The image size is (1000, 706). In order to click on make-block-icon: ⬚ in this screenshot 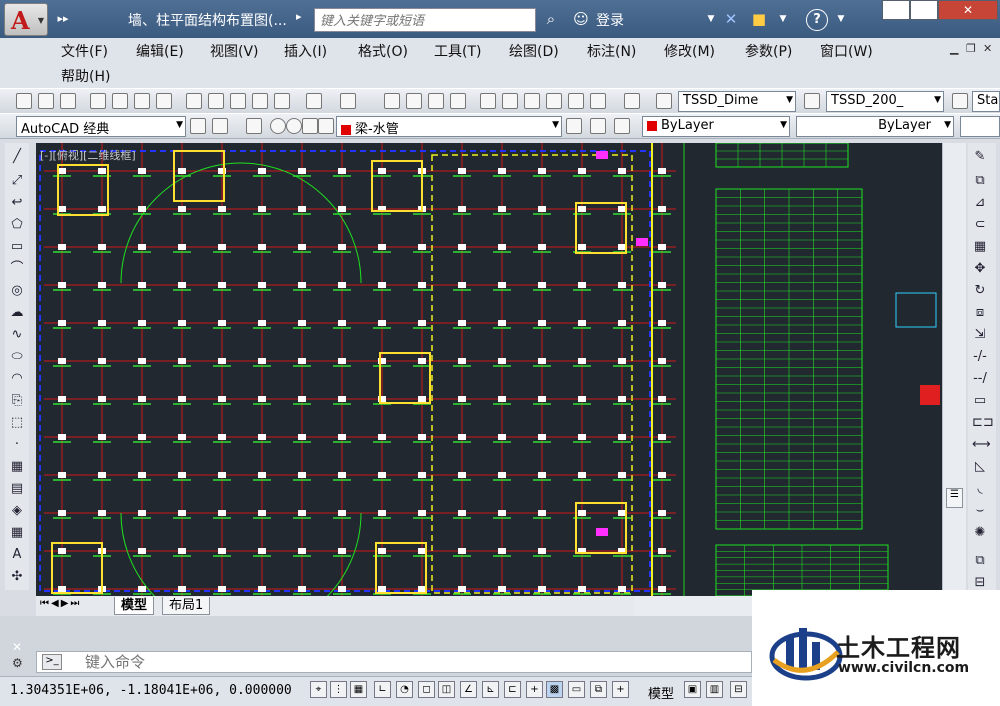, I will do `click(17, 423)`.